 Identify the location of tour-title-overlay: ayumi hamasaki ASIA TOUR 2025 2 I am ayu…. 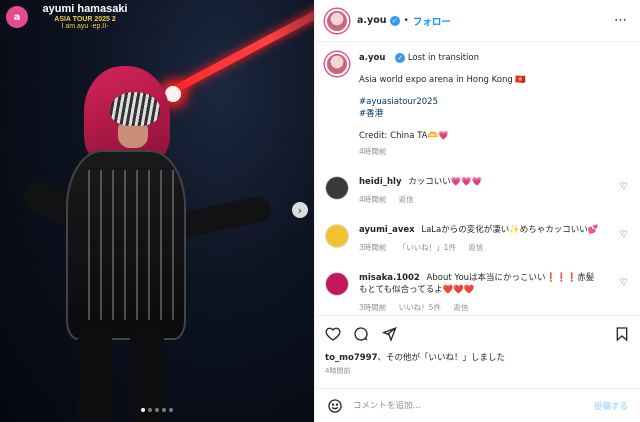
(85, 16).